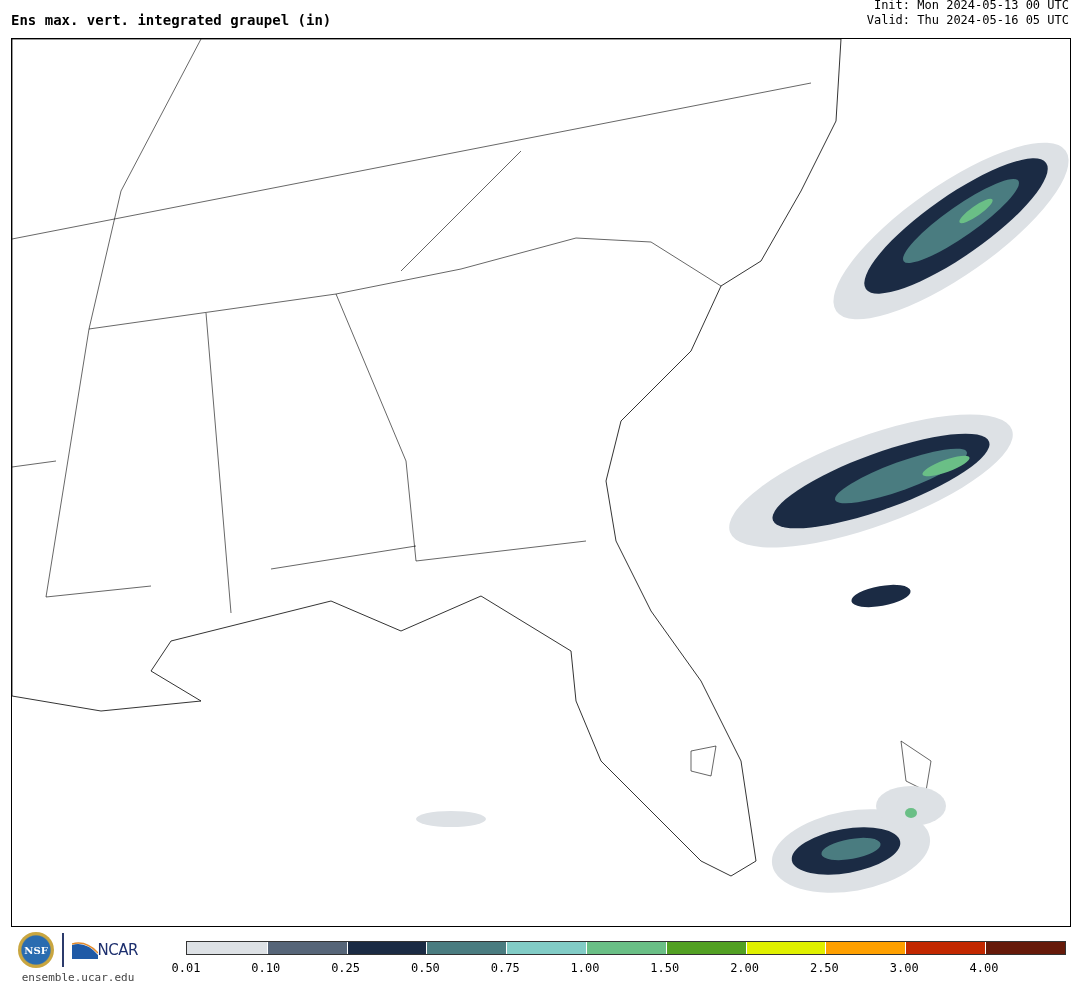 The image size is (1080, 988). I want to click on tick-label: 0.10, so click(266, 968).